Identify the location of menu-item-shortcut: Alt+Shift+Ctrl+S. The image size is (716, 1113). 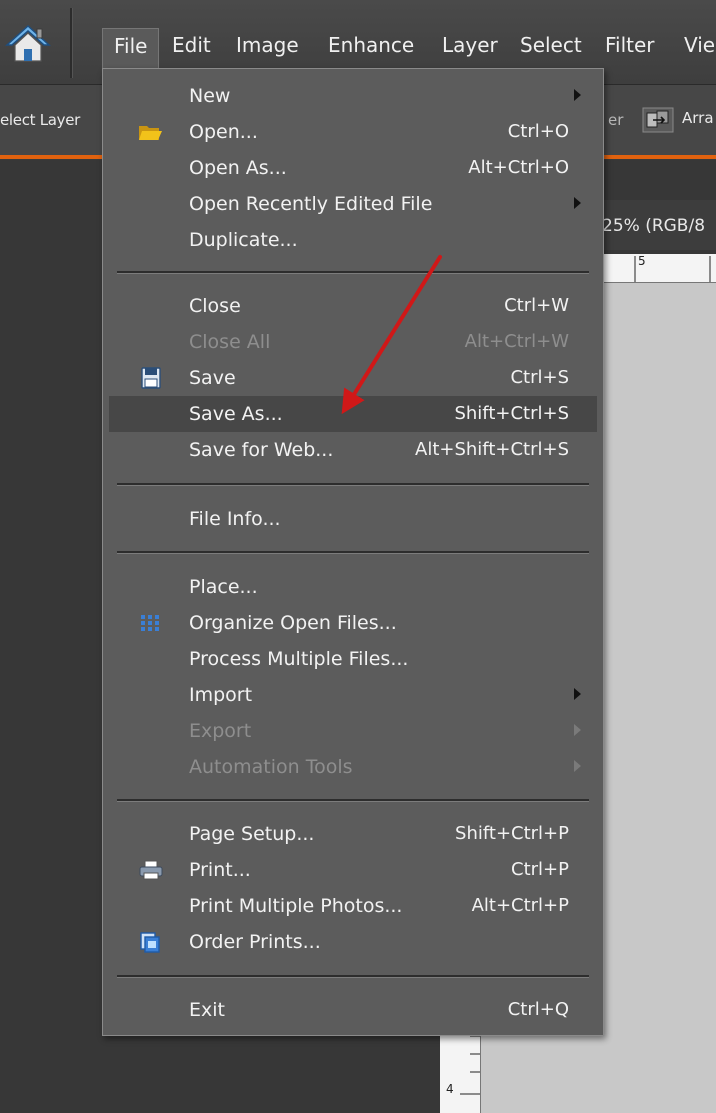
(492, 449).